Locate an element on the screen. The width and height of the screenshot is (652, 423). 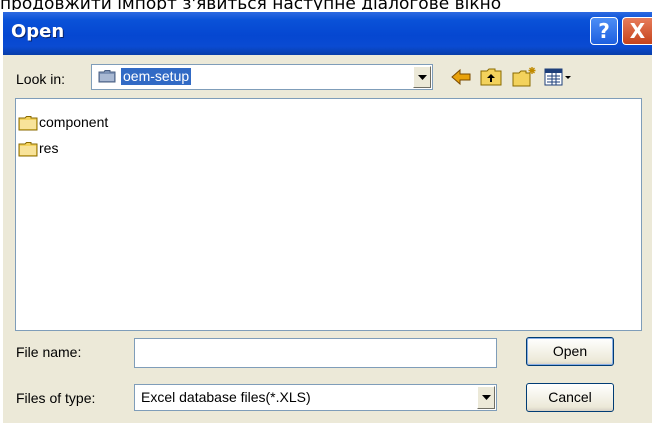
files-of-type-value: Excel database files(*.XLS) is located at coordinates (226, 397).